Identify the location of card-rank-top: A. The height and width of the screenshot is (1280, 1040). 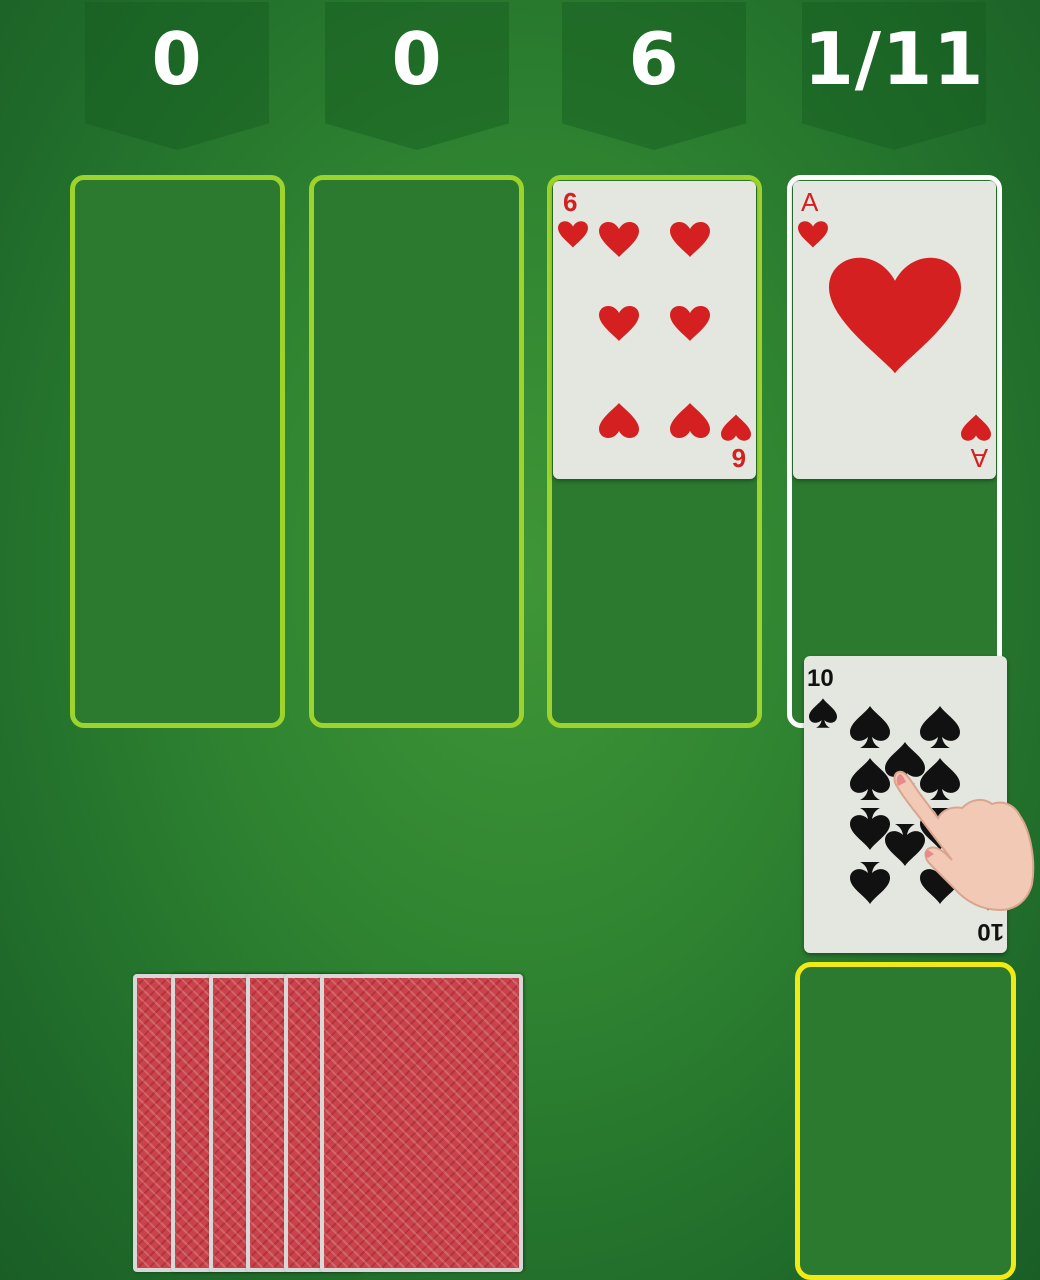
(810, 202).